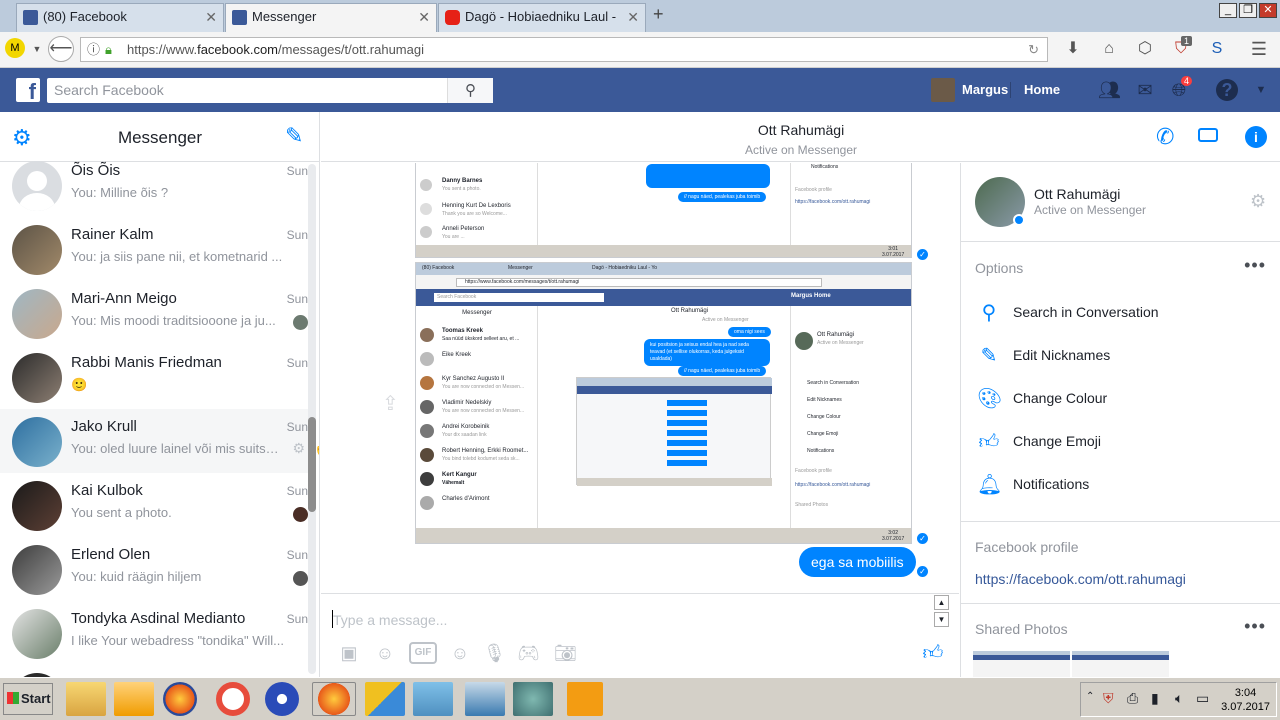  What do you see at coordinates (1202, 698) in the screenshot?
I see `network-icon: ▭` at bounding box center [1202, 698].